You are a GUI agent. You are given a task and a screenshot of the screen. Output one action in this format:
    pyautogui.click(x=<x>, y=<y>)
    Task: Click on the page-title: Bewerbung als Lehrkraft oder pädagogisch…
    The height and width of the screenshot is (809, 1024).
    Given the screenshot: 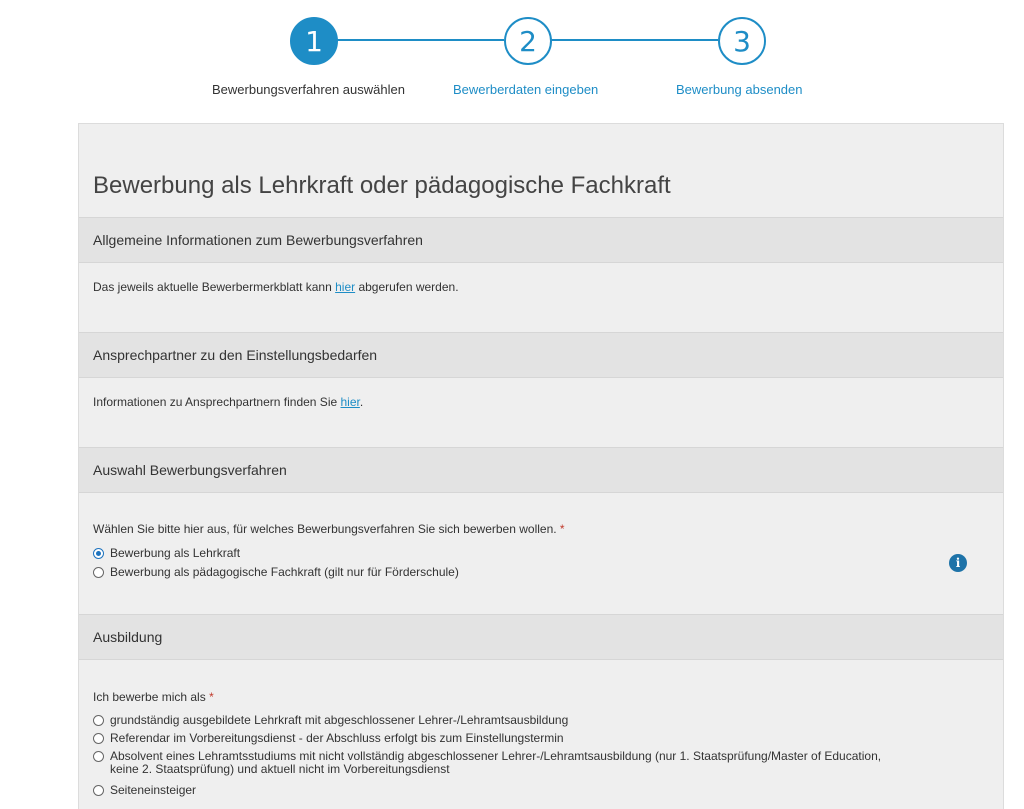 What is the action you would take?
    pyautogui.click(x=382, y=185)
    